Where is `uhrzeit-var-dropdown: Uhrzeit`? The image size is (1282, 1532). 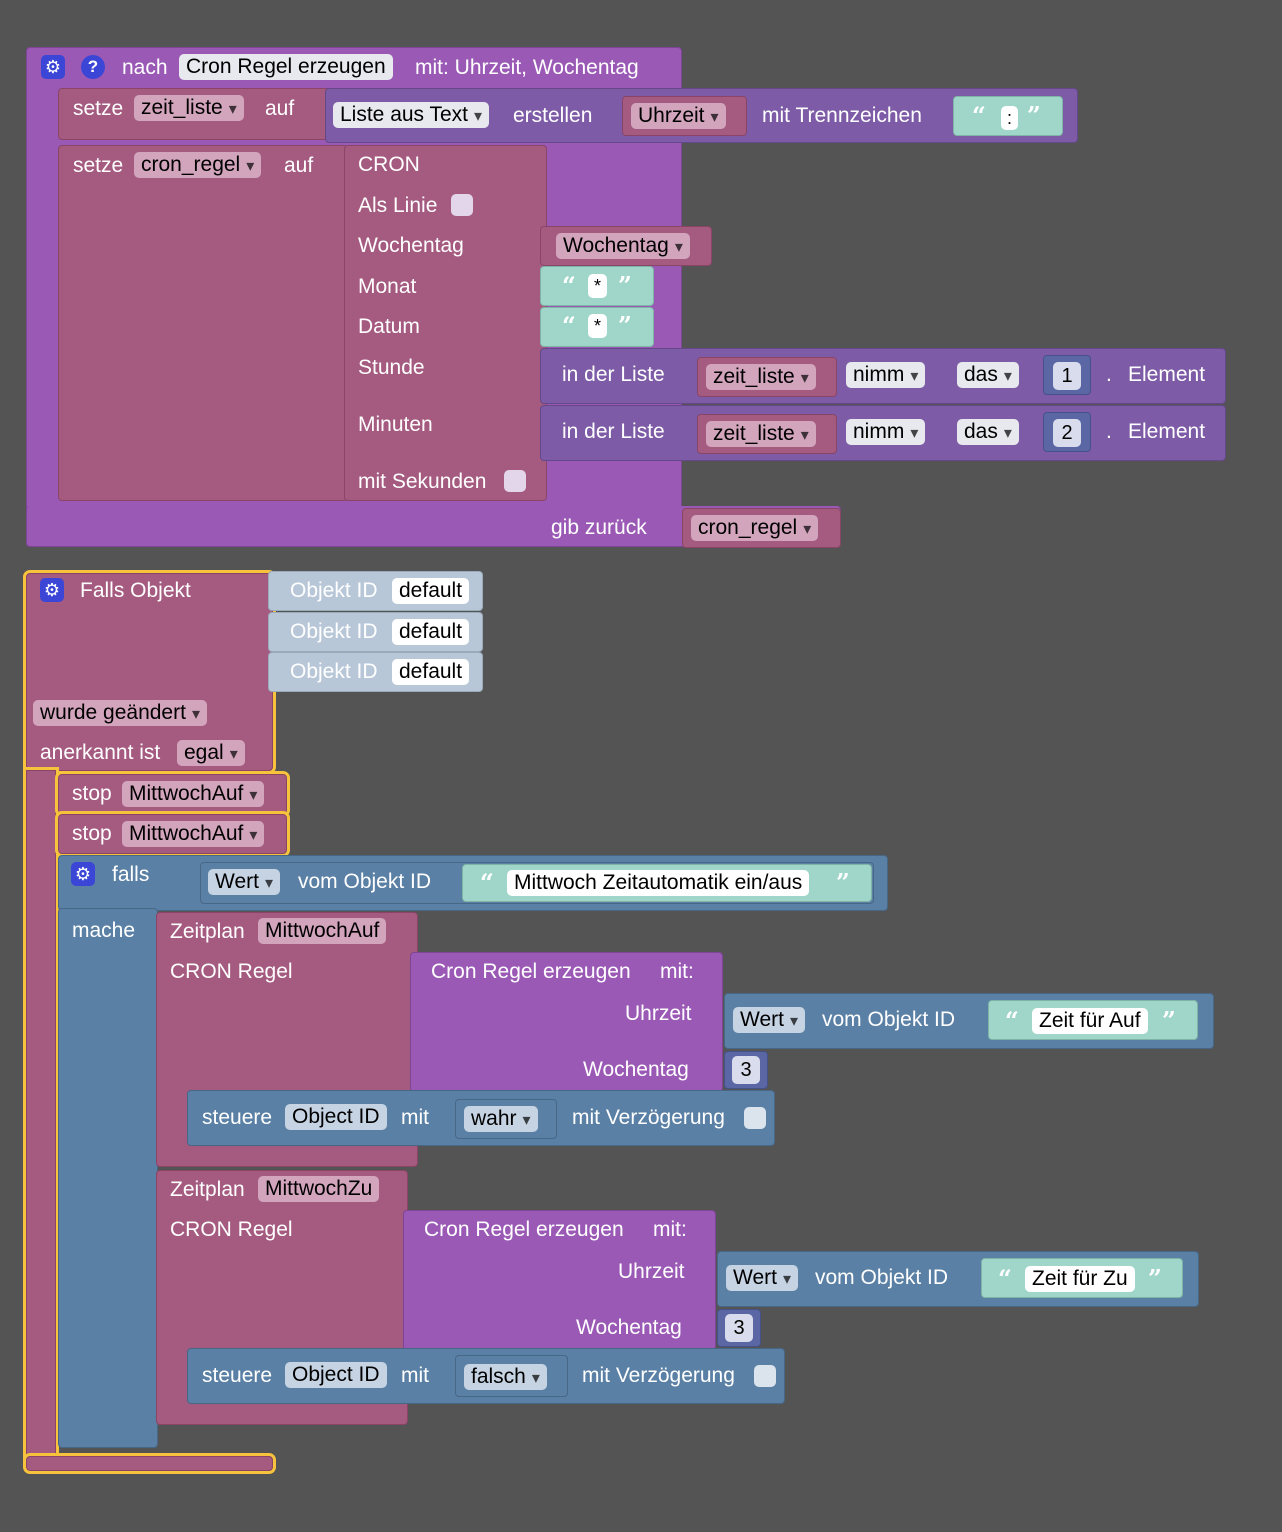 uhrzeit-var-dropdown: Uhrzeit is located at coordinates (678, 116).